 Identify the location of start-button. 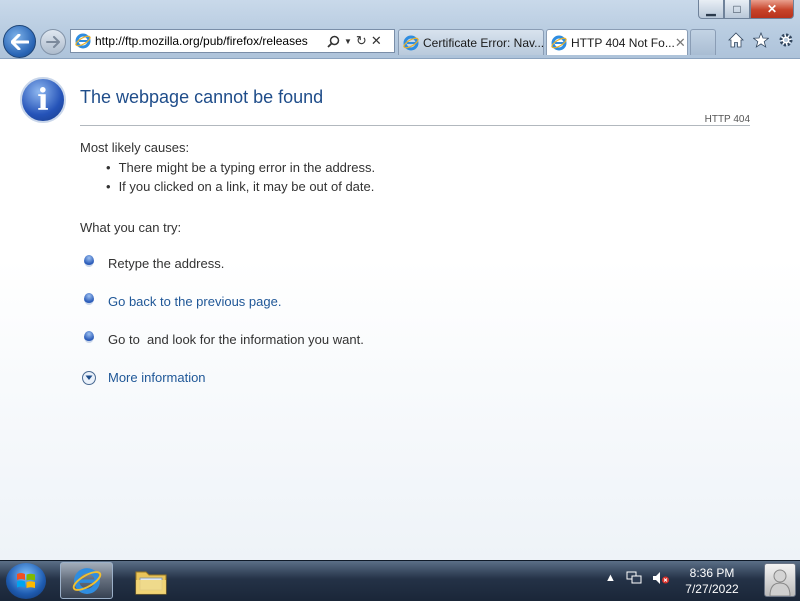
(26, 581).